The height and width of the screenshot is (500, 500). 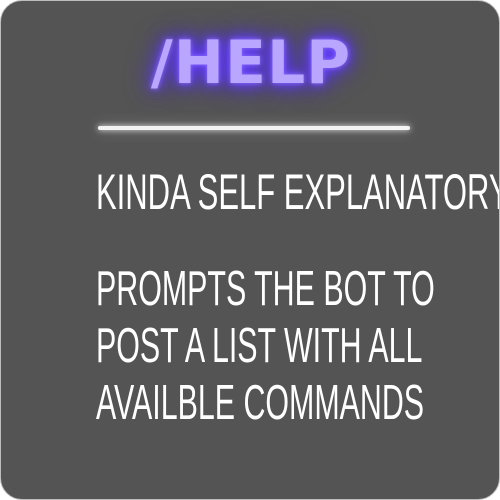 What do you see at coordinates (251, 63) in the screenshot?
I see `command-title: /HELP` at bounding box center [251, 63].